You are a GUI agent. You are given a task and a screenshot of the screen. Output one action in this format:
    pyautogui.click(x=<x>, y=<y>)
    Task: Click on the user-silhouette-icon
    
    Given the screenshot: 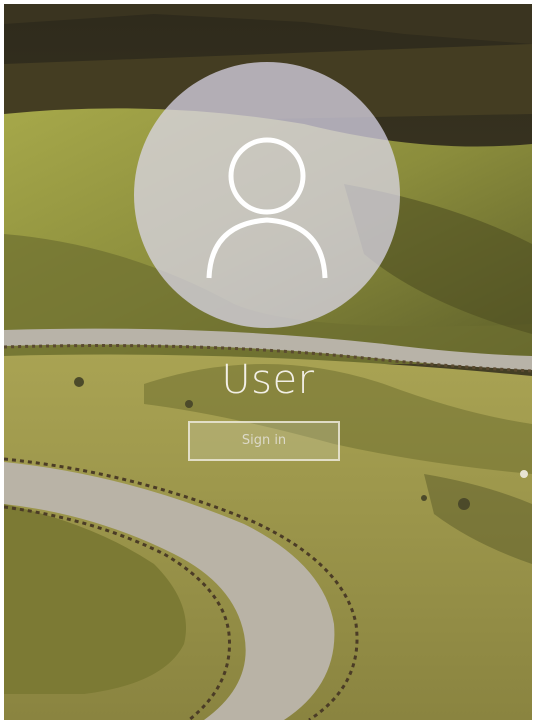 What is the action you would take?
    pyautogui.click(x=267, y=208)
    